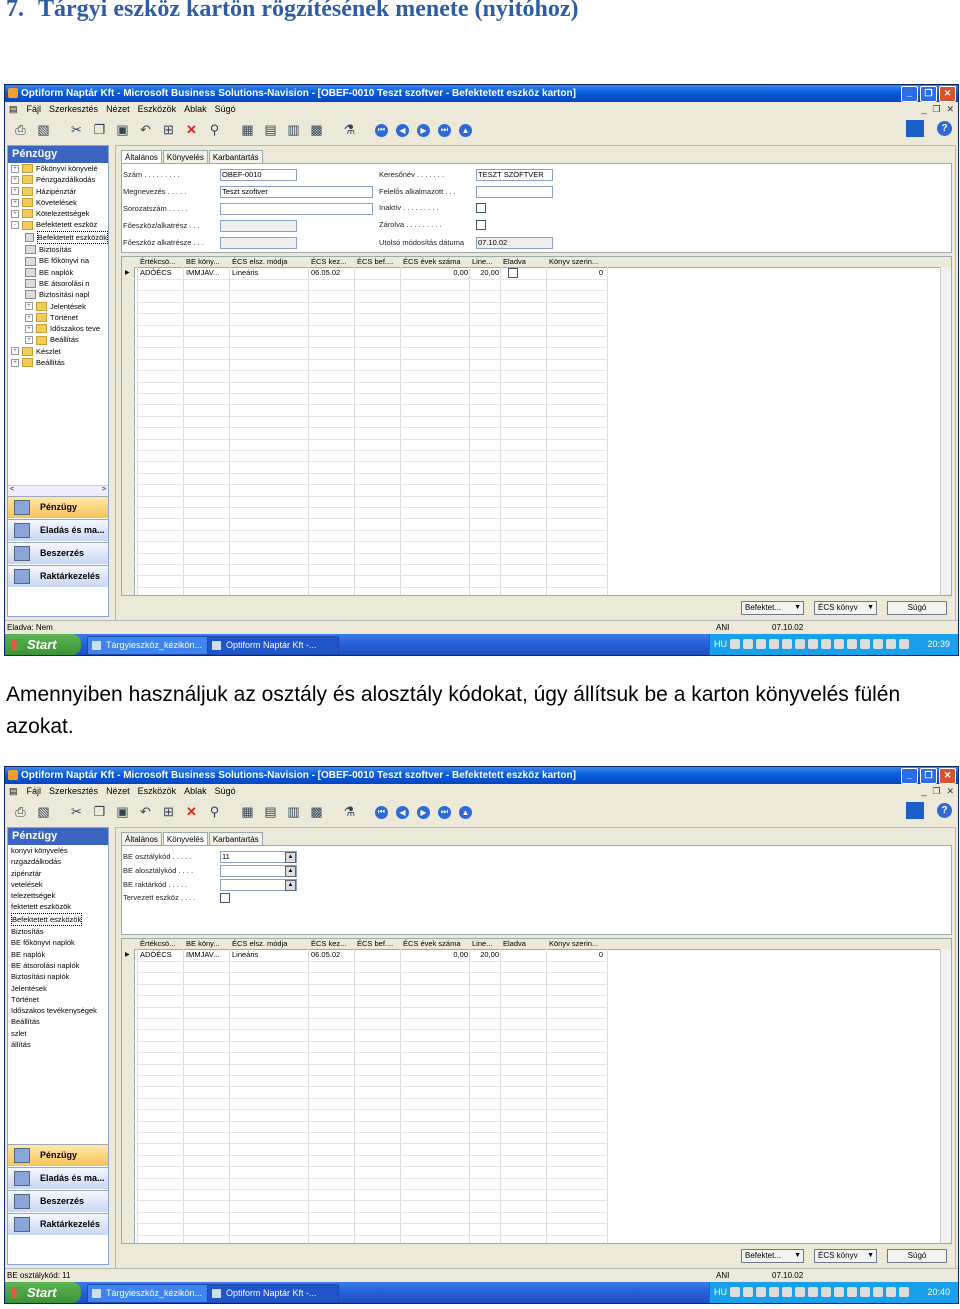 Image resolution: width=960 pixels, height=1309 pixels. I want to click on field-input: OBEF-0010, so click(258, 175).